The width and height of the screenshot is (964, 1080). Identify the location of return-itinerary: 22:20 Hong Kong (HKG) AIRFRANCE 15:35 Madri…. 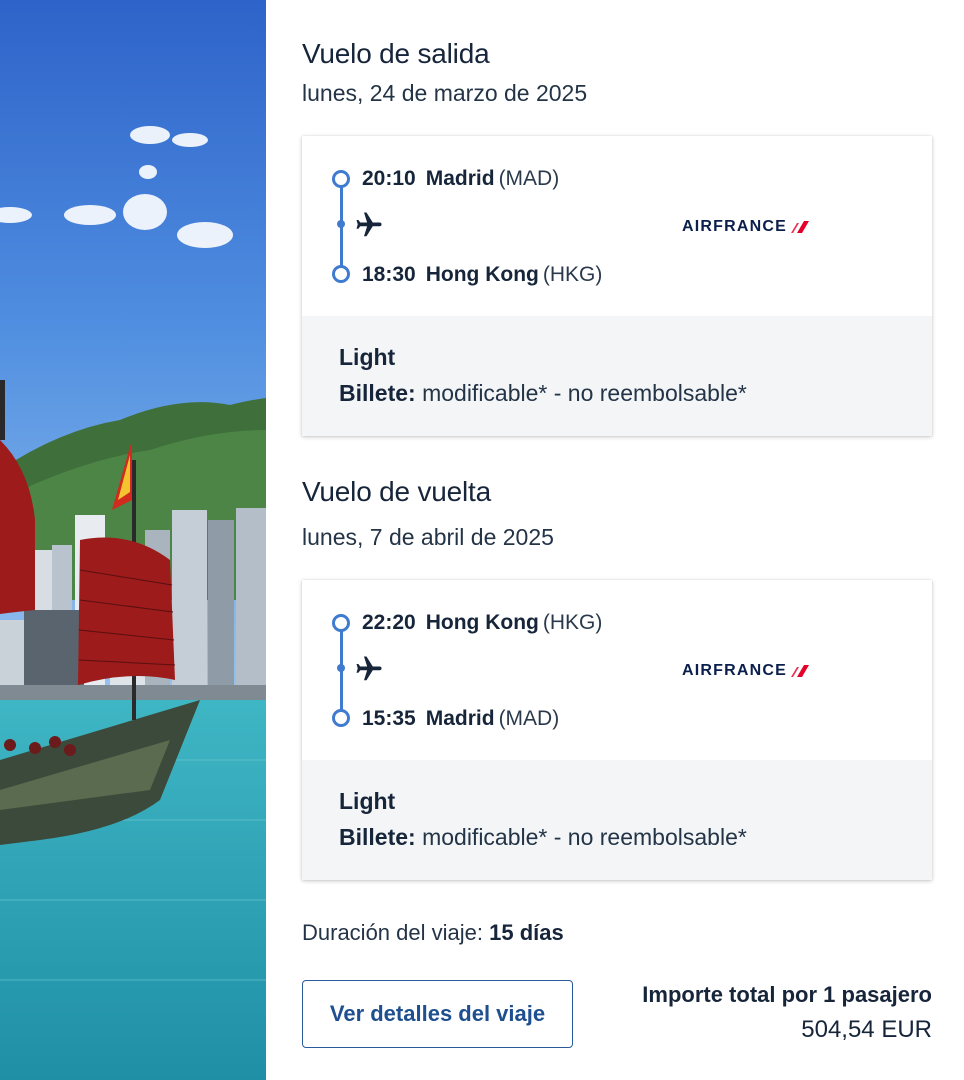
(617, 670).